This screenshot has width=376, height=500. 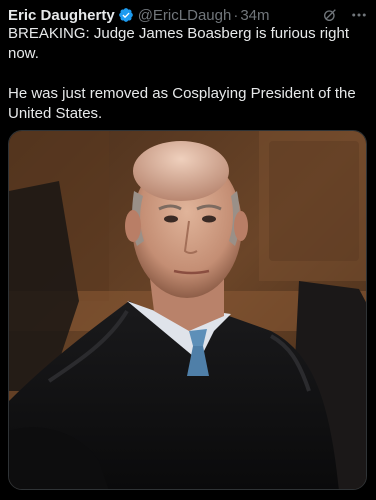 What do you see at coordinates (330, 15) in the screenshot?
I see `grok-icon` at bounding box center [330, 15].